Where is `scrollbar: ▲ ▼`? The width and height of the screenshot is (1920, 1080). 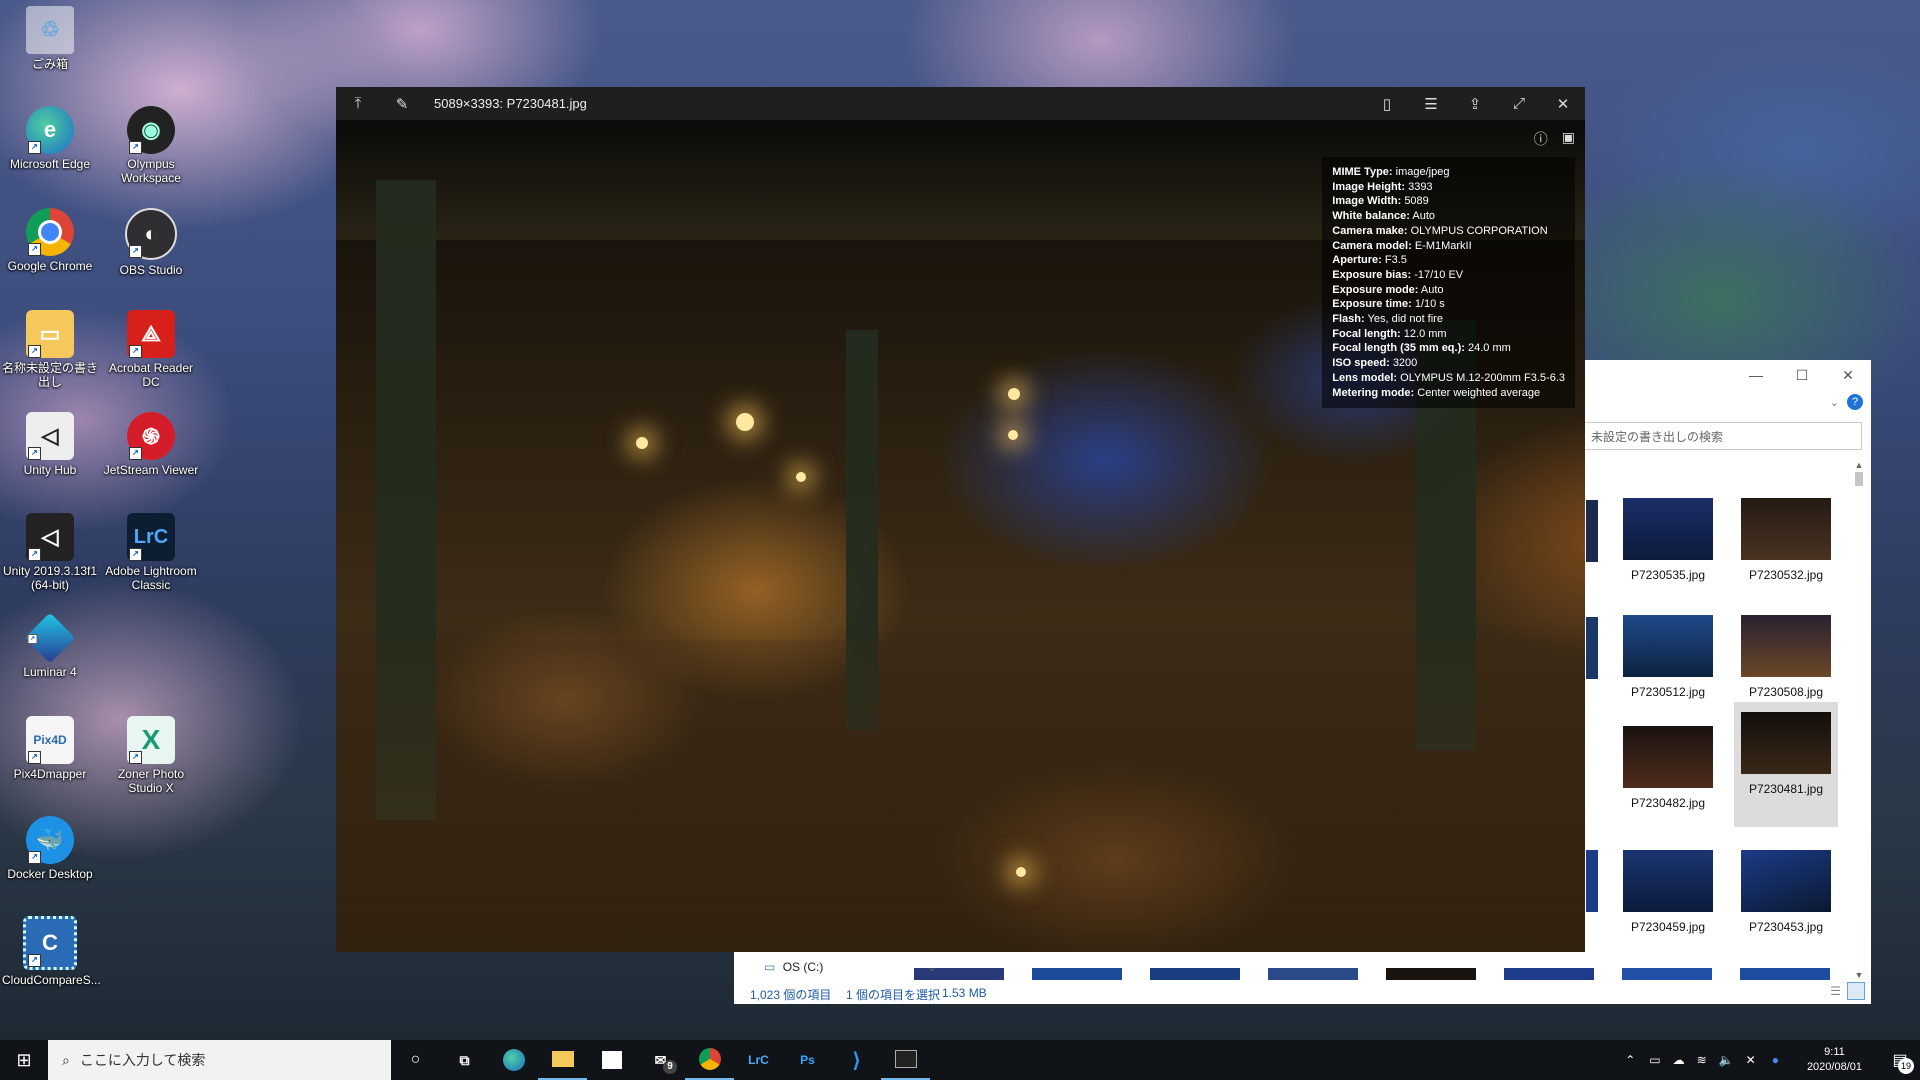 scrollbar: ▲ ▼ is located at coordinates (1859, 720).